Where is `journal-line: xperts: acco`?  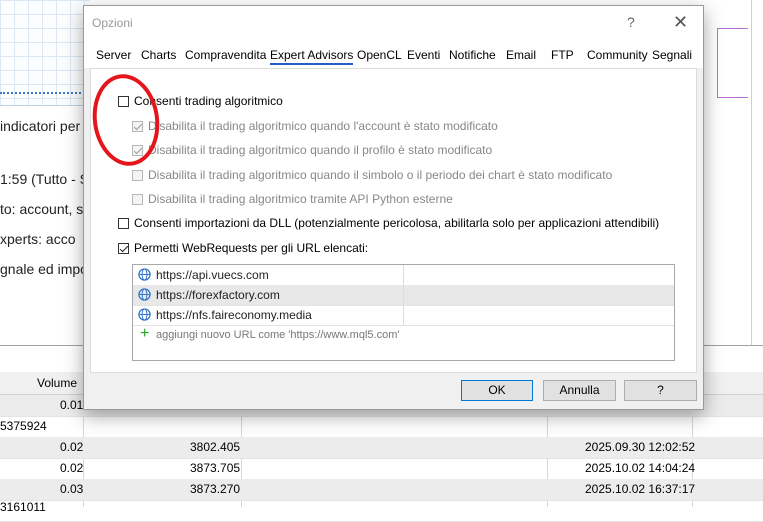 journal-line: xperts: acco is located at coordinates (38, 239).